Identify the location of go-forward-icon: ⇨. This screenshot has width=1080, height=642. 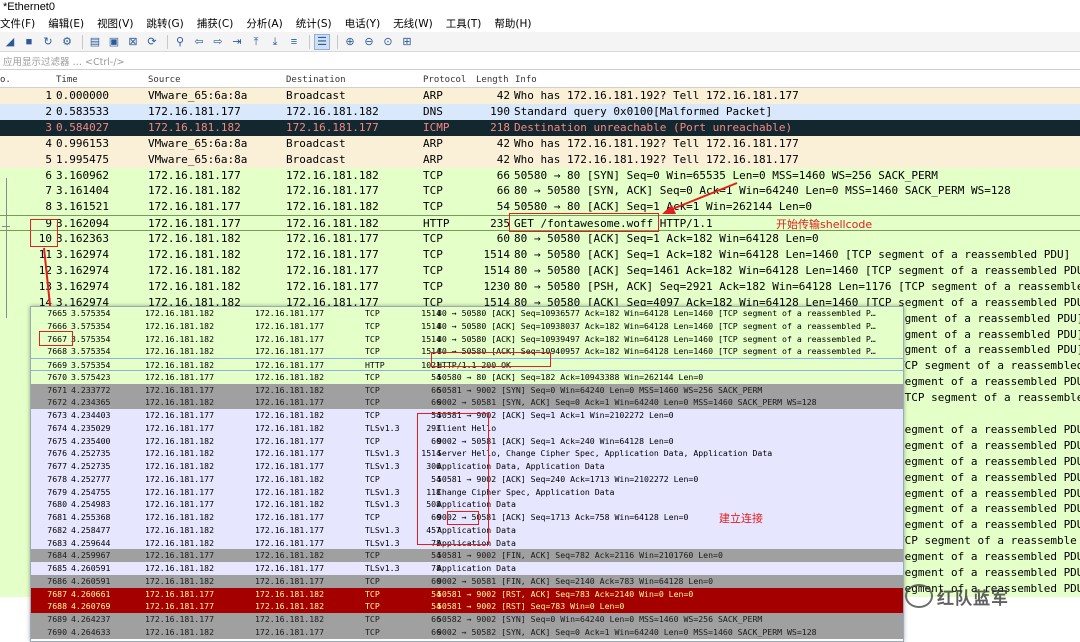
(218, 42).